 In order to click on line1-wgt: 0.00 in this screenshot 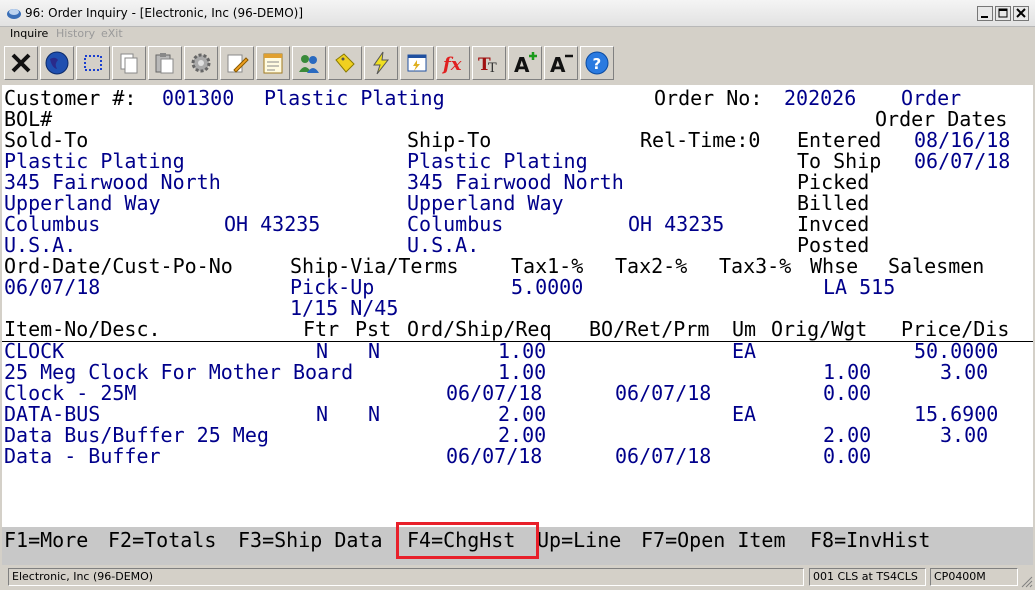, I will do `click(847, 393)`.